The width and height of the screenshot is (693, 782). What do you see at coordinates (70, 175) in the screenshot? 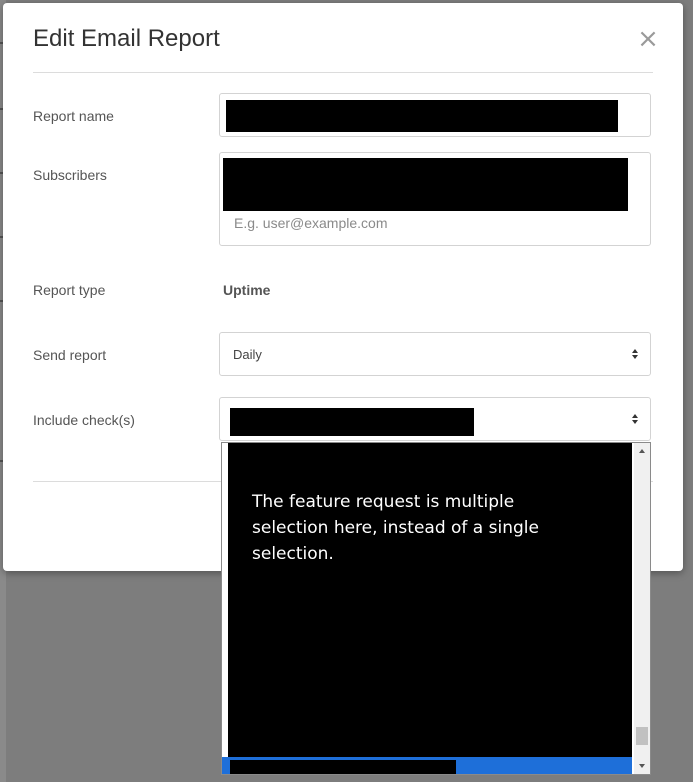
I see `subscribers-label: Subscribers` at bounding box center [70, 175].